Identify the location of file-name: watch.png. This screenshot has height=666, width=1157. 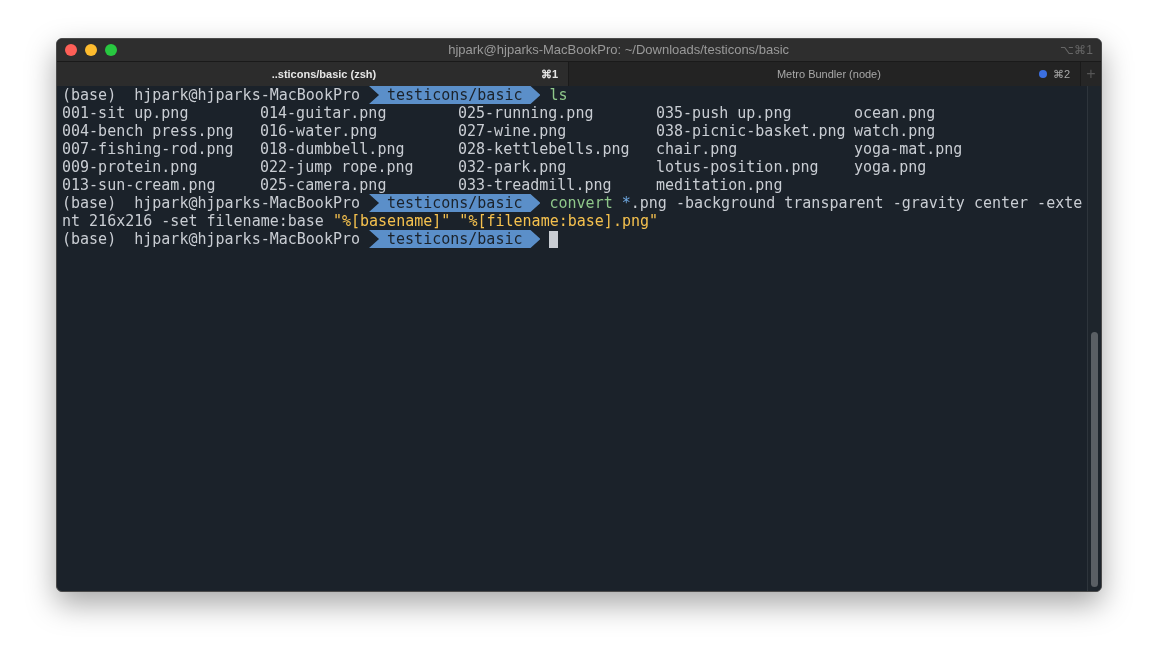
(895, 131).